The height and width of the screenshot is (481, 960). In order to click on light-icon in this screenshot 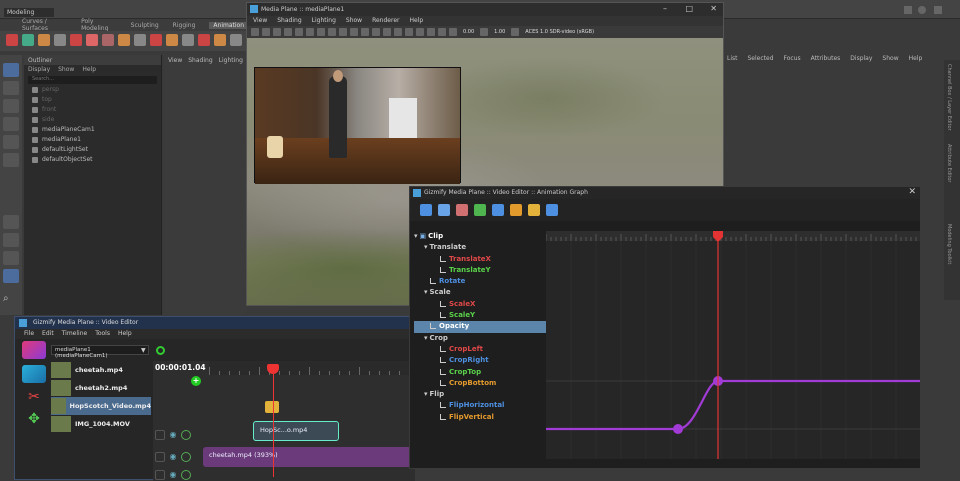, I will do `click(321, 32)`.